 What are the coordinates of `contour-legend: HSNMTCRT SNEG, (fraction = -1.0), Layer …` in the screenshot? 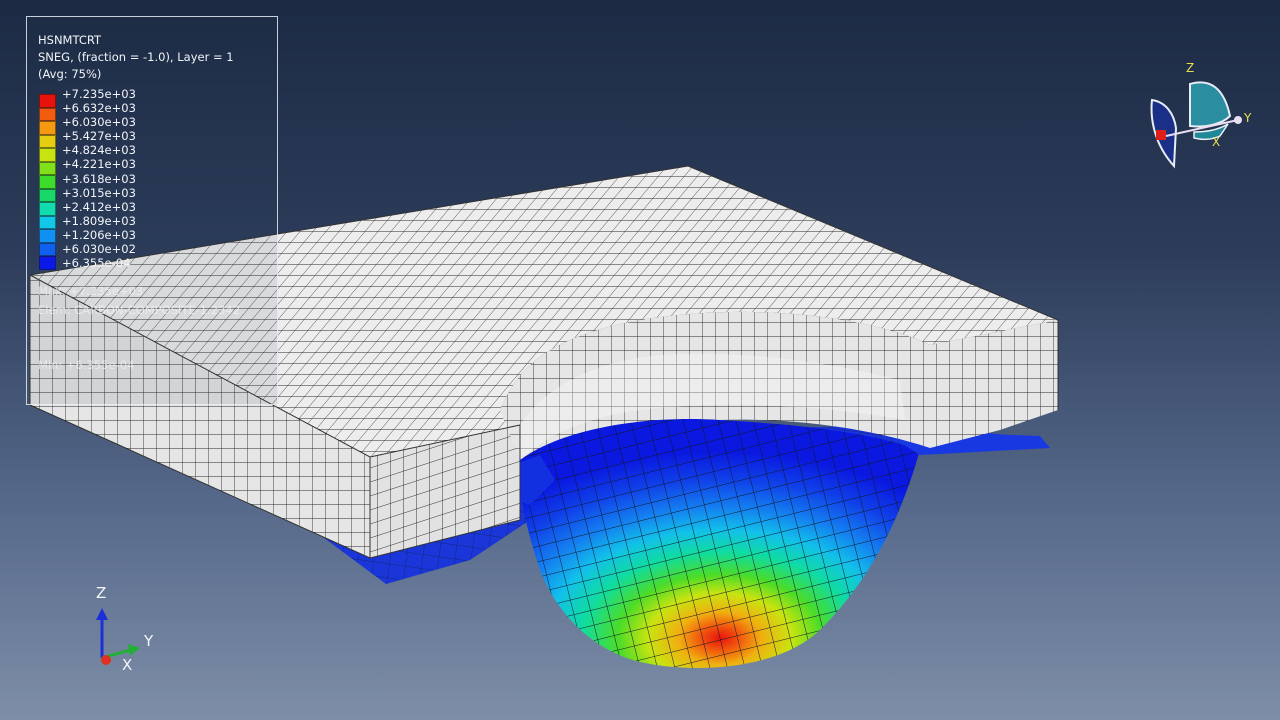 It's located at (152, 210).